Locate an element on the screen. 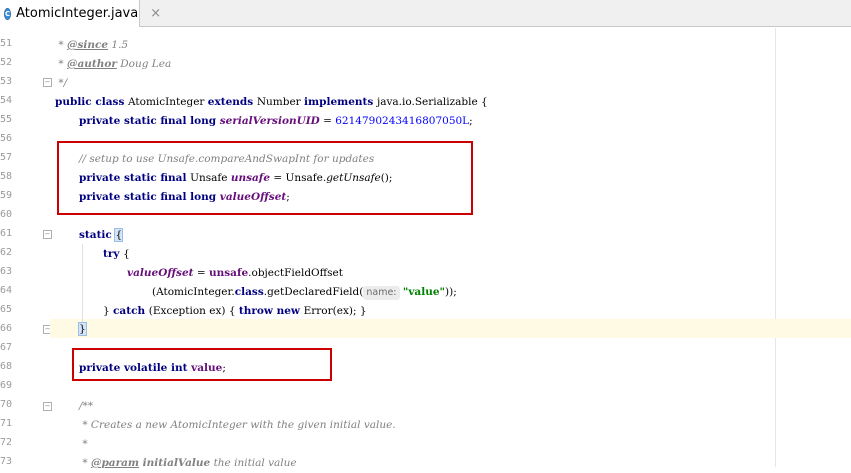 This screenshot has width=851, height=473. highlight-box-unsafe-fields is located at coordinates (265, 178).